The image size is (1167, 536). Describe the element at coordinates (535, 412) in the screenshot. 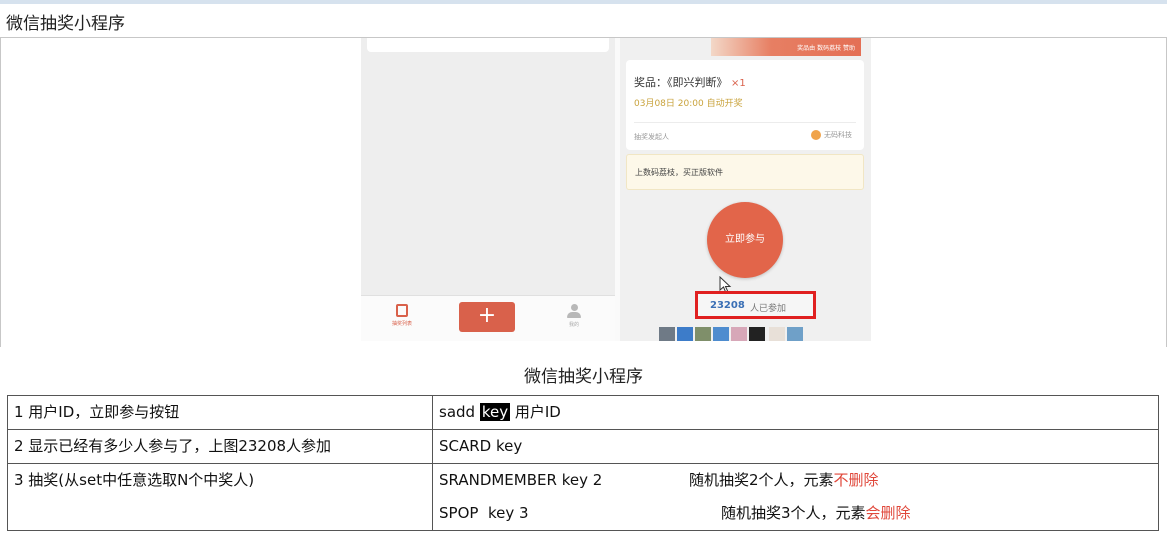

I see `command-text: 用户ID` at that location.